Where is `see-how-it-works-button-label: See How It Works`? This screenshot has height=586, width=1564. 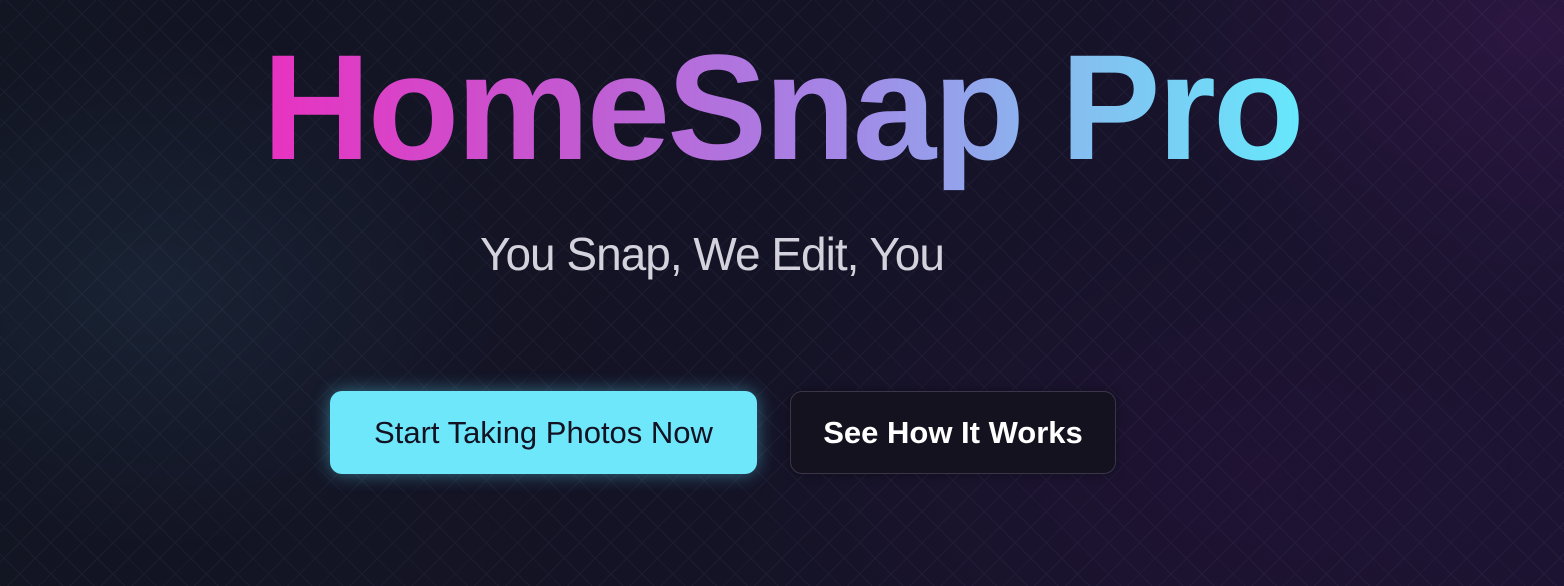
see-how-it-works-button-label: See How It Works is located at coordinates (953, 432).